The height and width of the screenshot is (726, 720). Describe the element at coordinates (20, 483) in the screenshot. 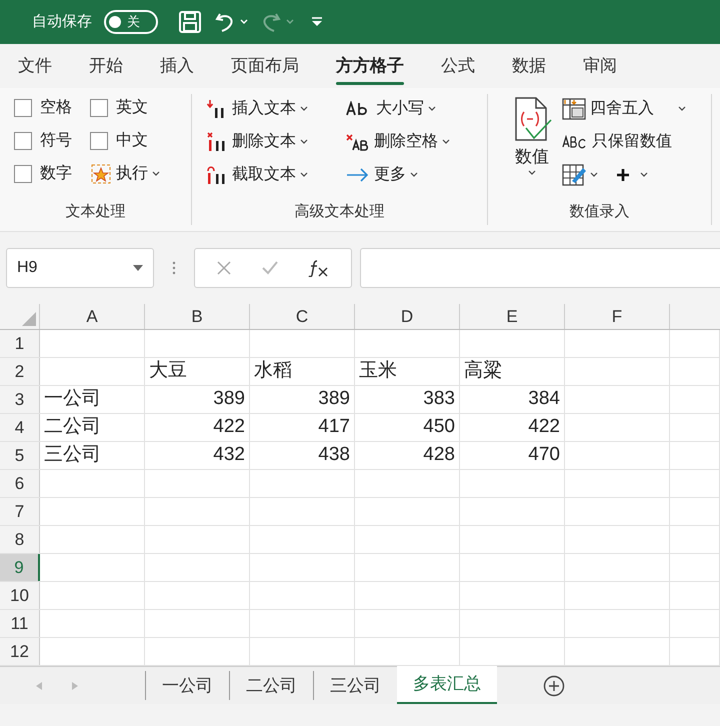

I see `row-header: 6` at that location.